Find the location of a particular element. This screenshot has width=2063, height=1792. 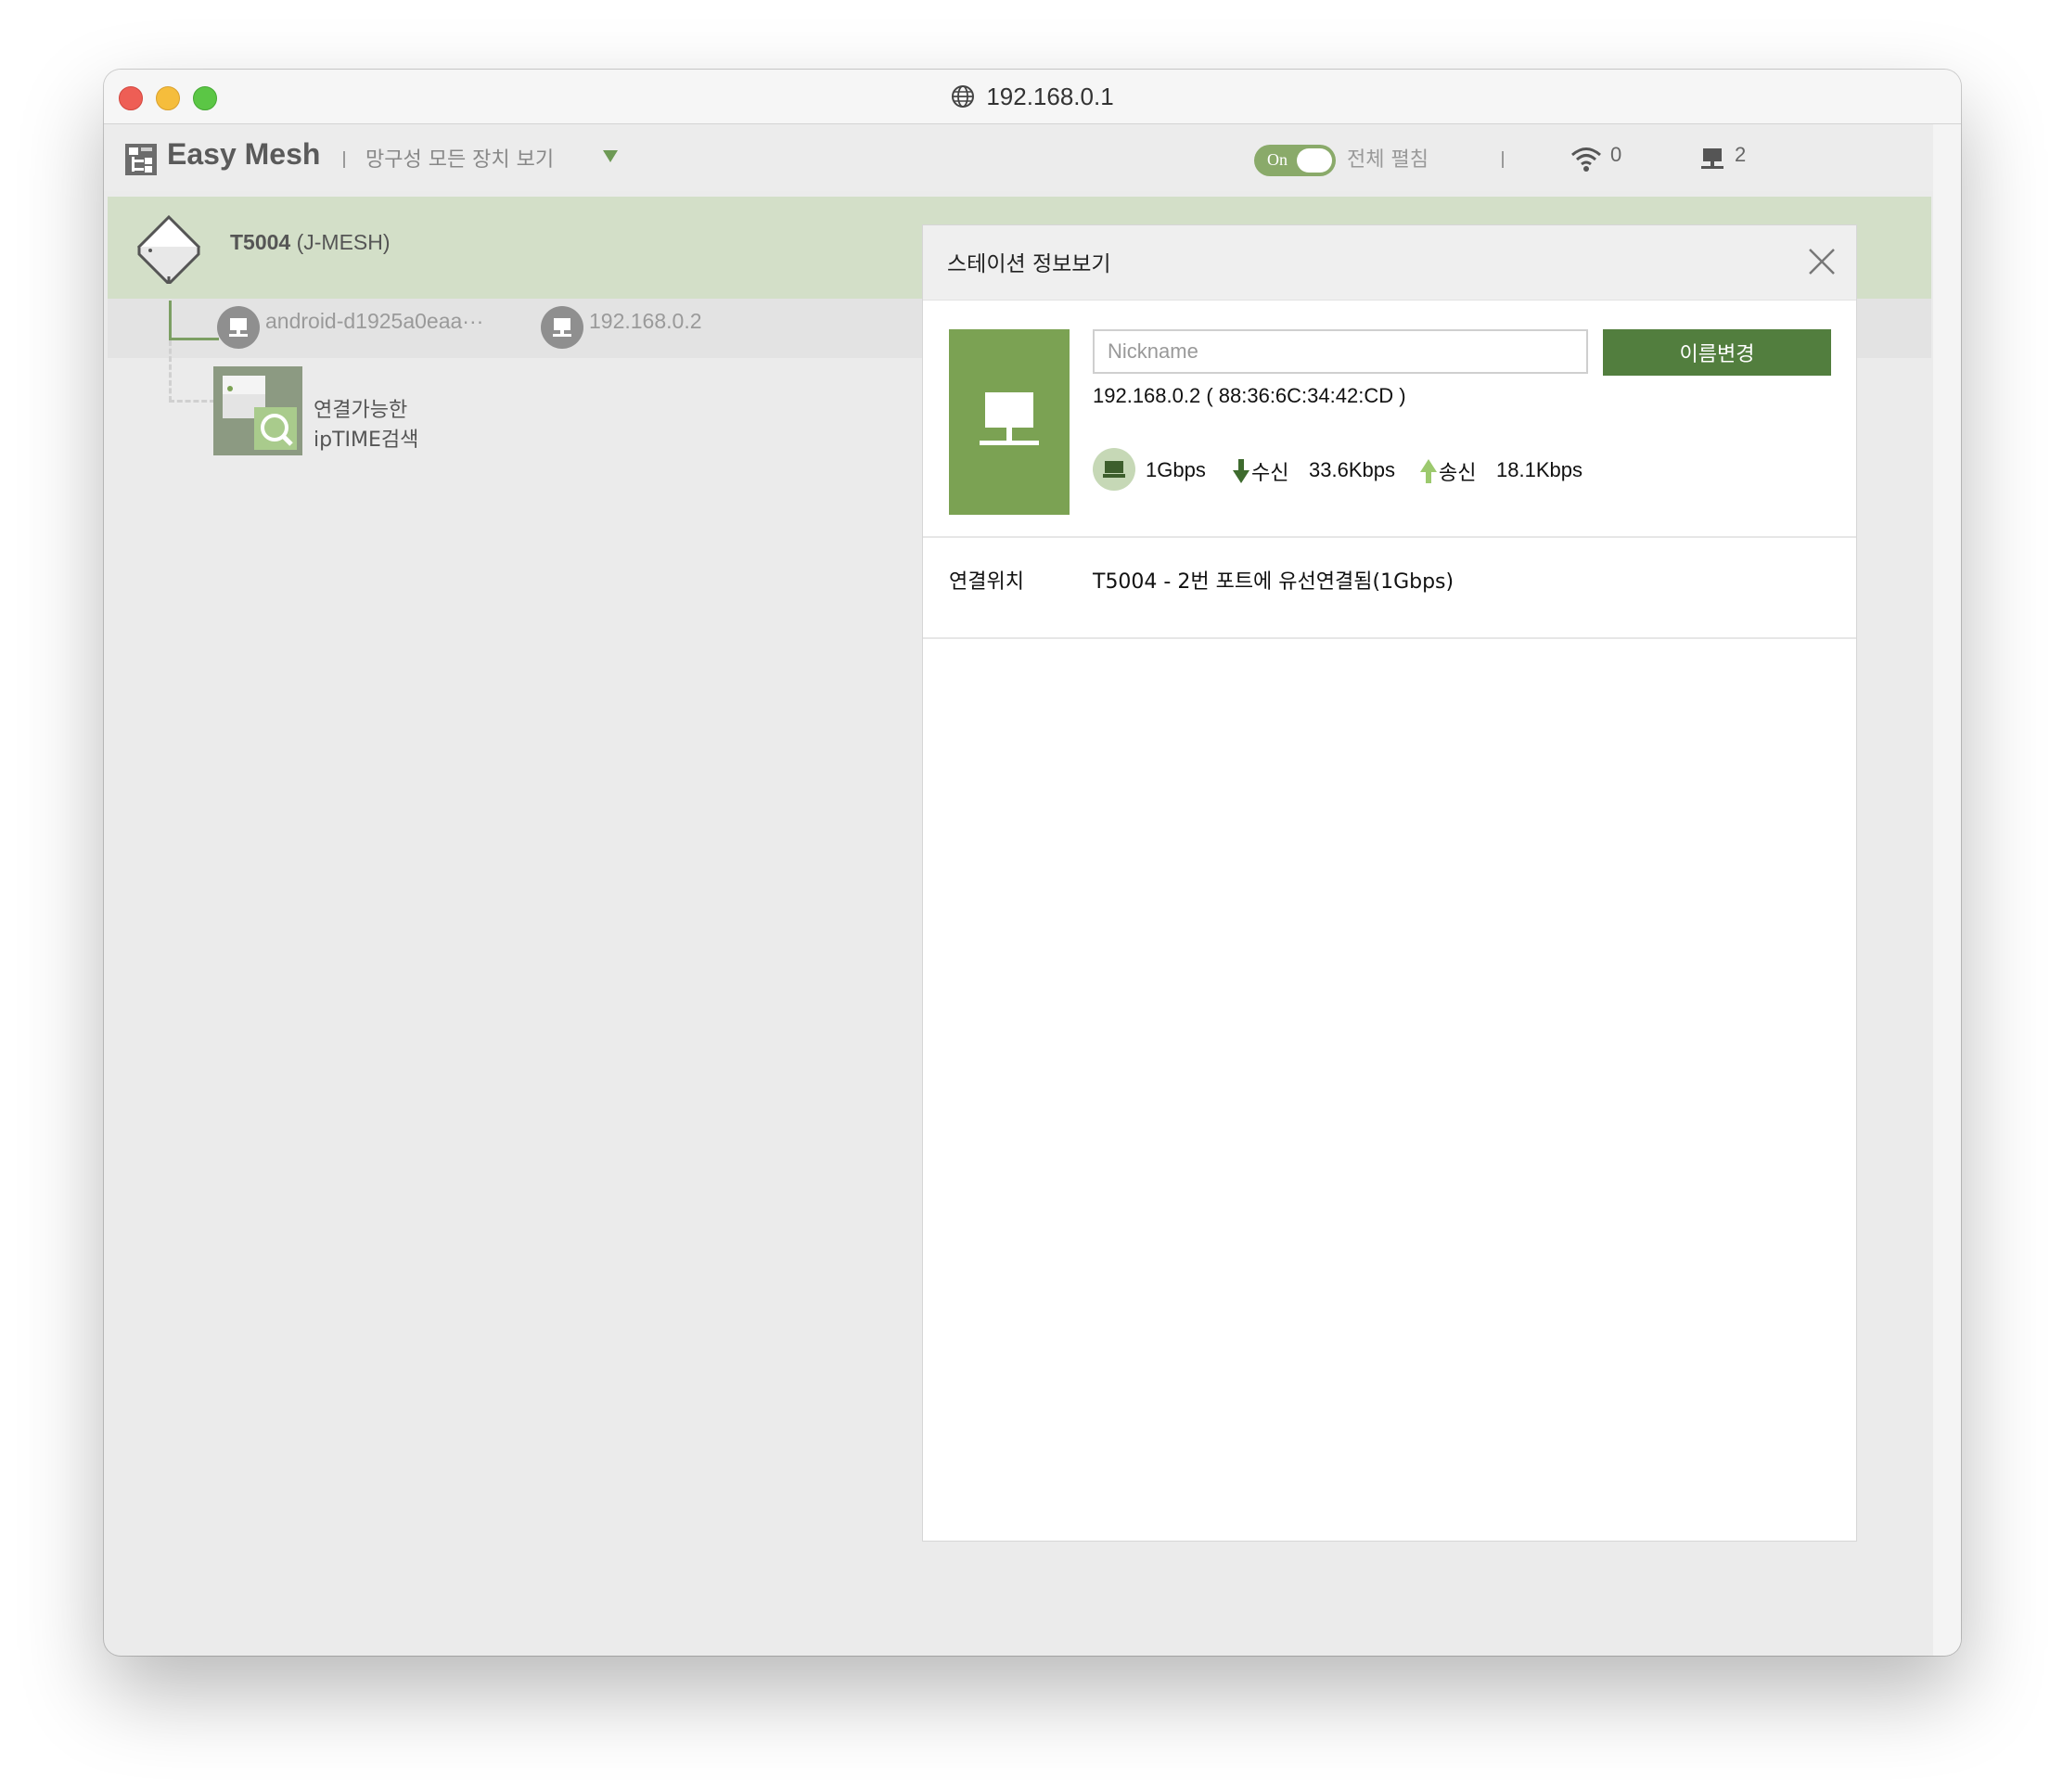

dropdown-caret-icon is located at coordinates (610, 156).